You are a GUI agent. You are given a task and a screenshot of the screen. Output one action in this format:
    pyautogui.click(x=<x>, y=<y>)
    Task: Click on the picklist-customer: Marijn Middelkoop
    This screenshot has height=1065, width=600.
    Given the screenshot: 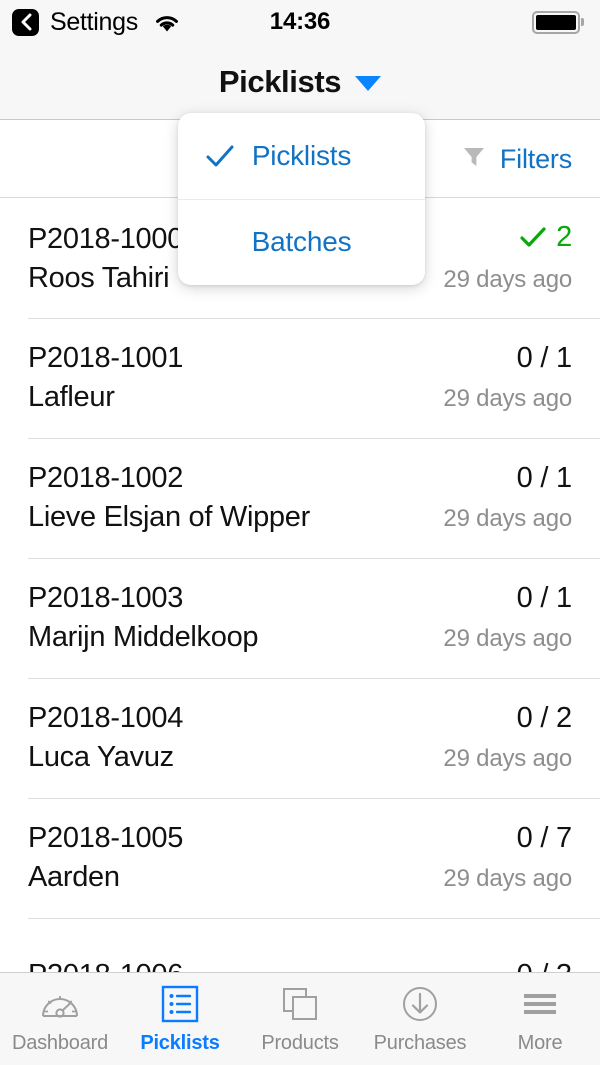 What is the action you would take?
    pyautogui.click(x=143, y=637)
    